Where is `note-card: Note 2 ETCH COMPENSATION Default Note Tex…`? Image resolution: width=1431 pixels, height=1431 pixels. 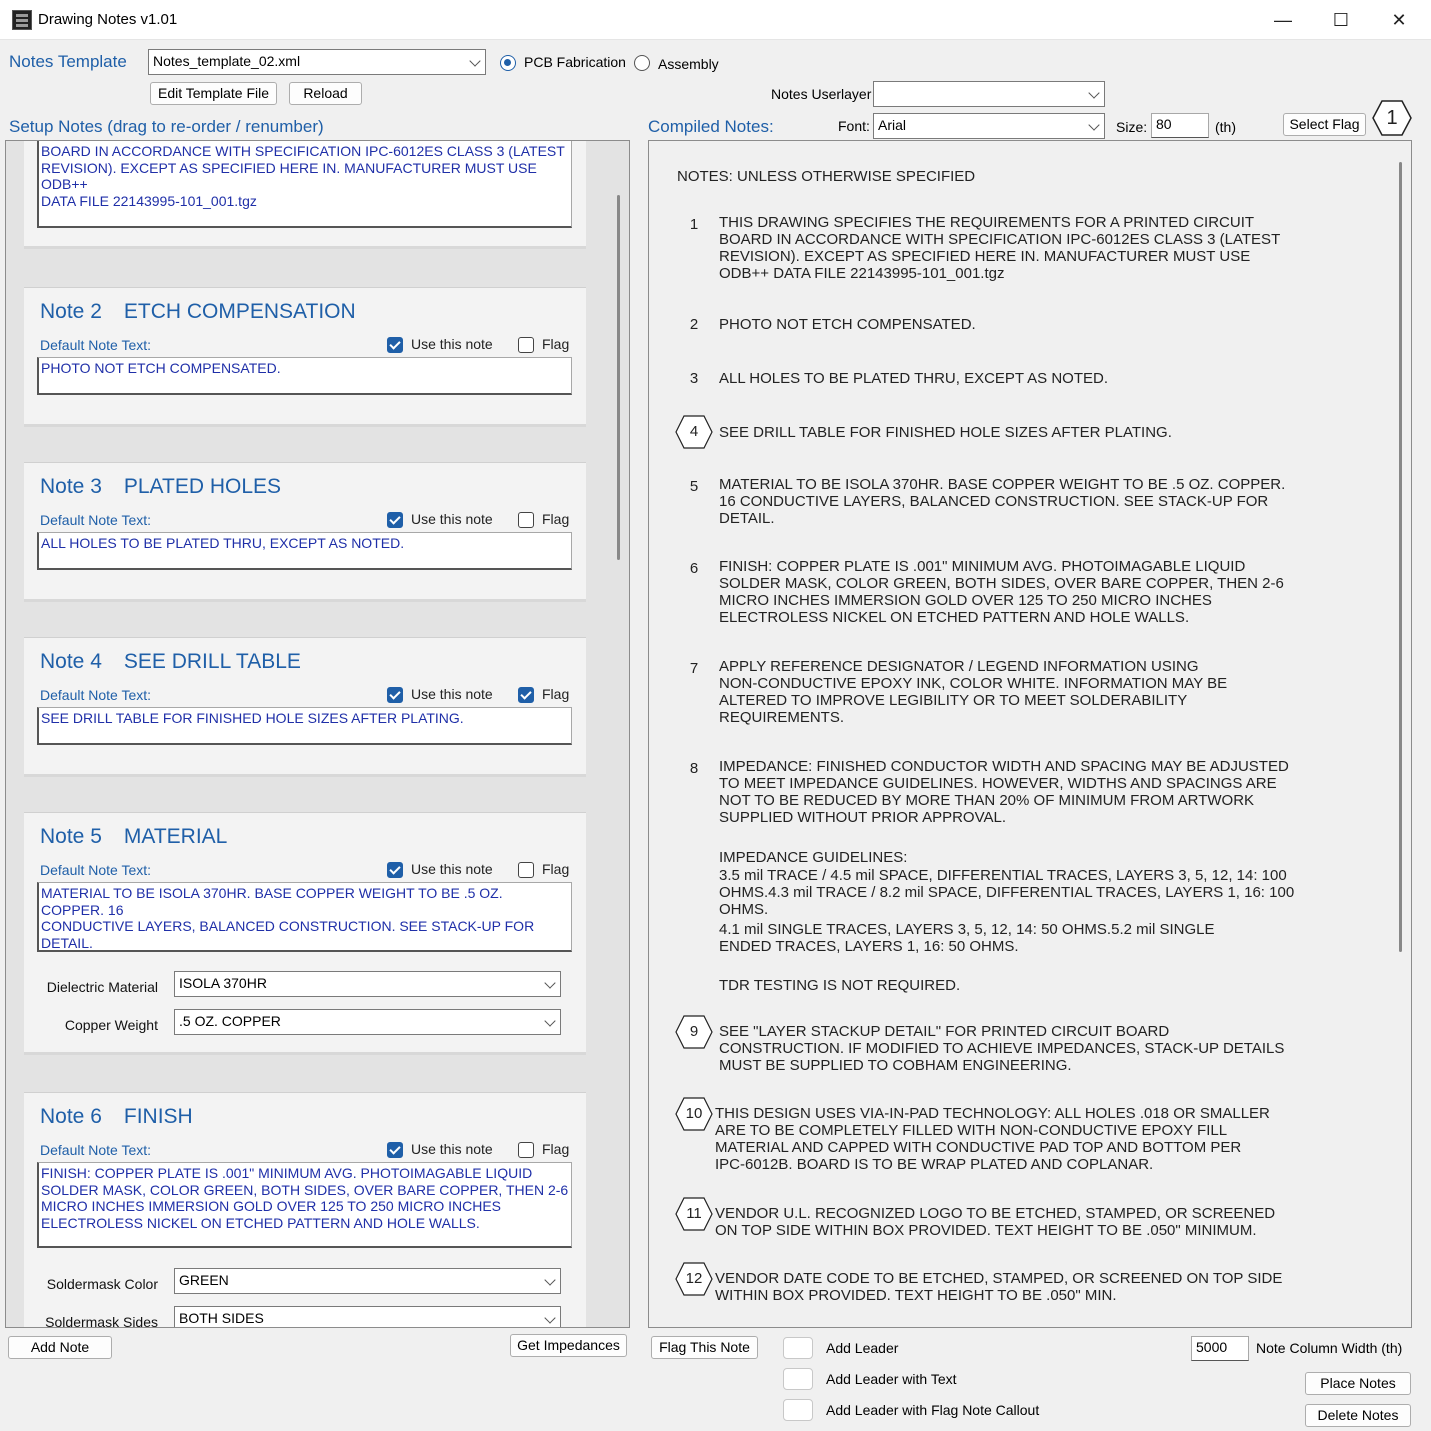
note-card: Note 2 ETCH COMPENSATION Default Note Tex… is located at coordinates (305, 357).